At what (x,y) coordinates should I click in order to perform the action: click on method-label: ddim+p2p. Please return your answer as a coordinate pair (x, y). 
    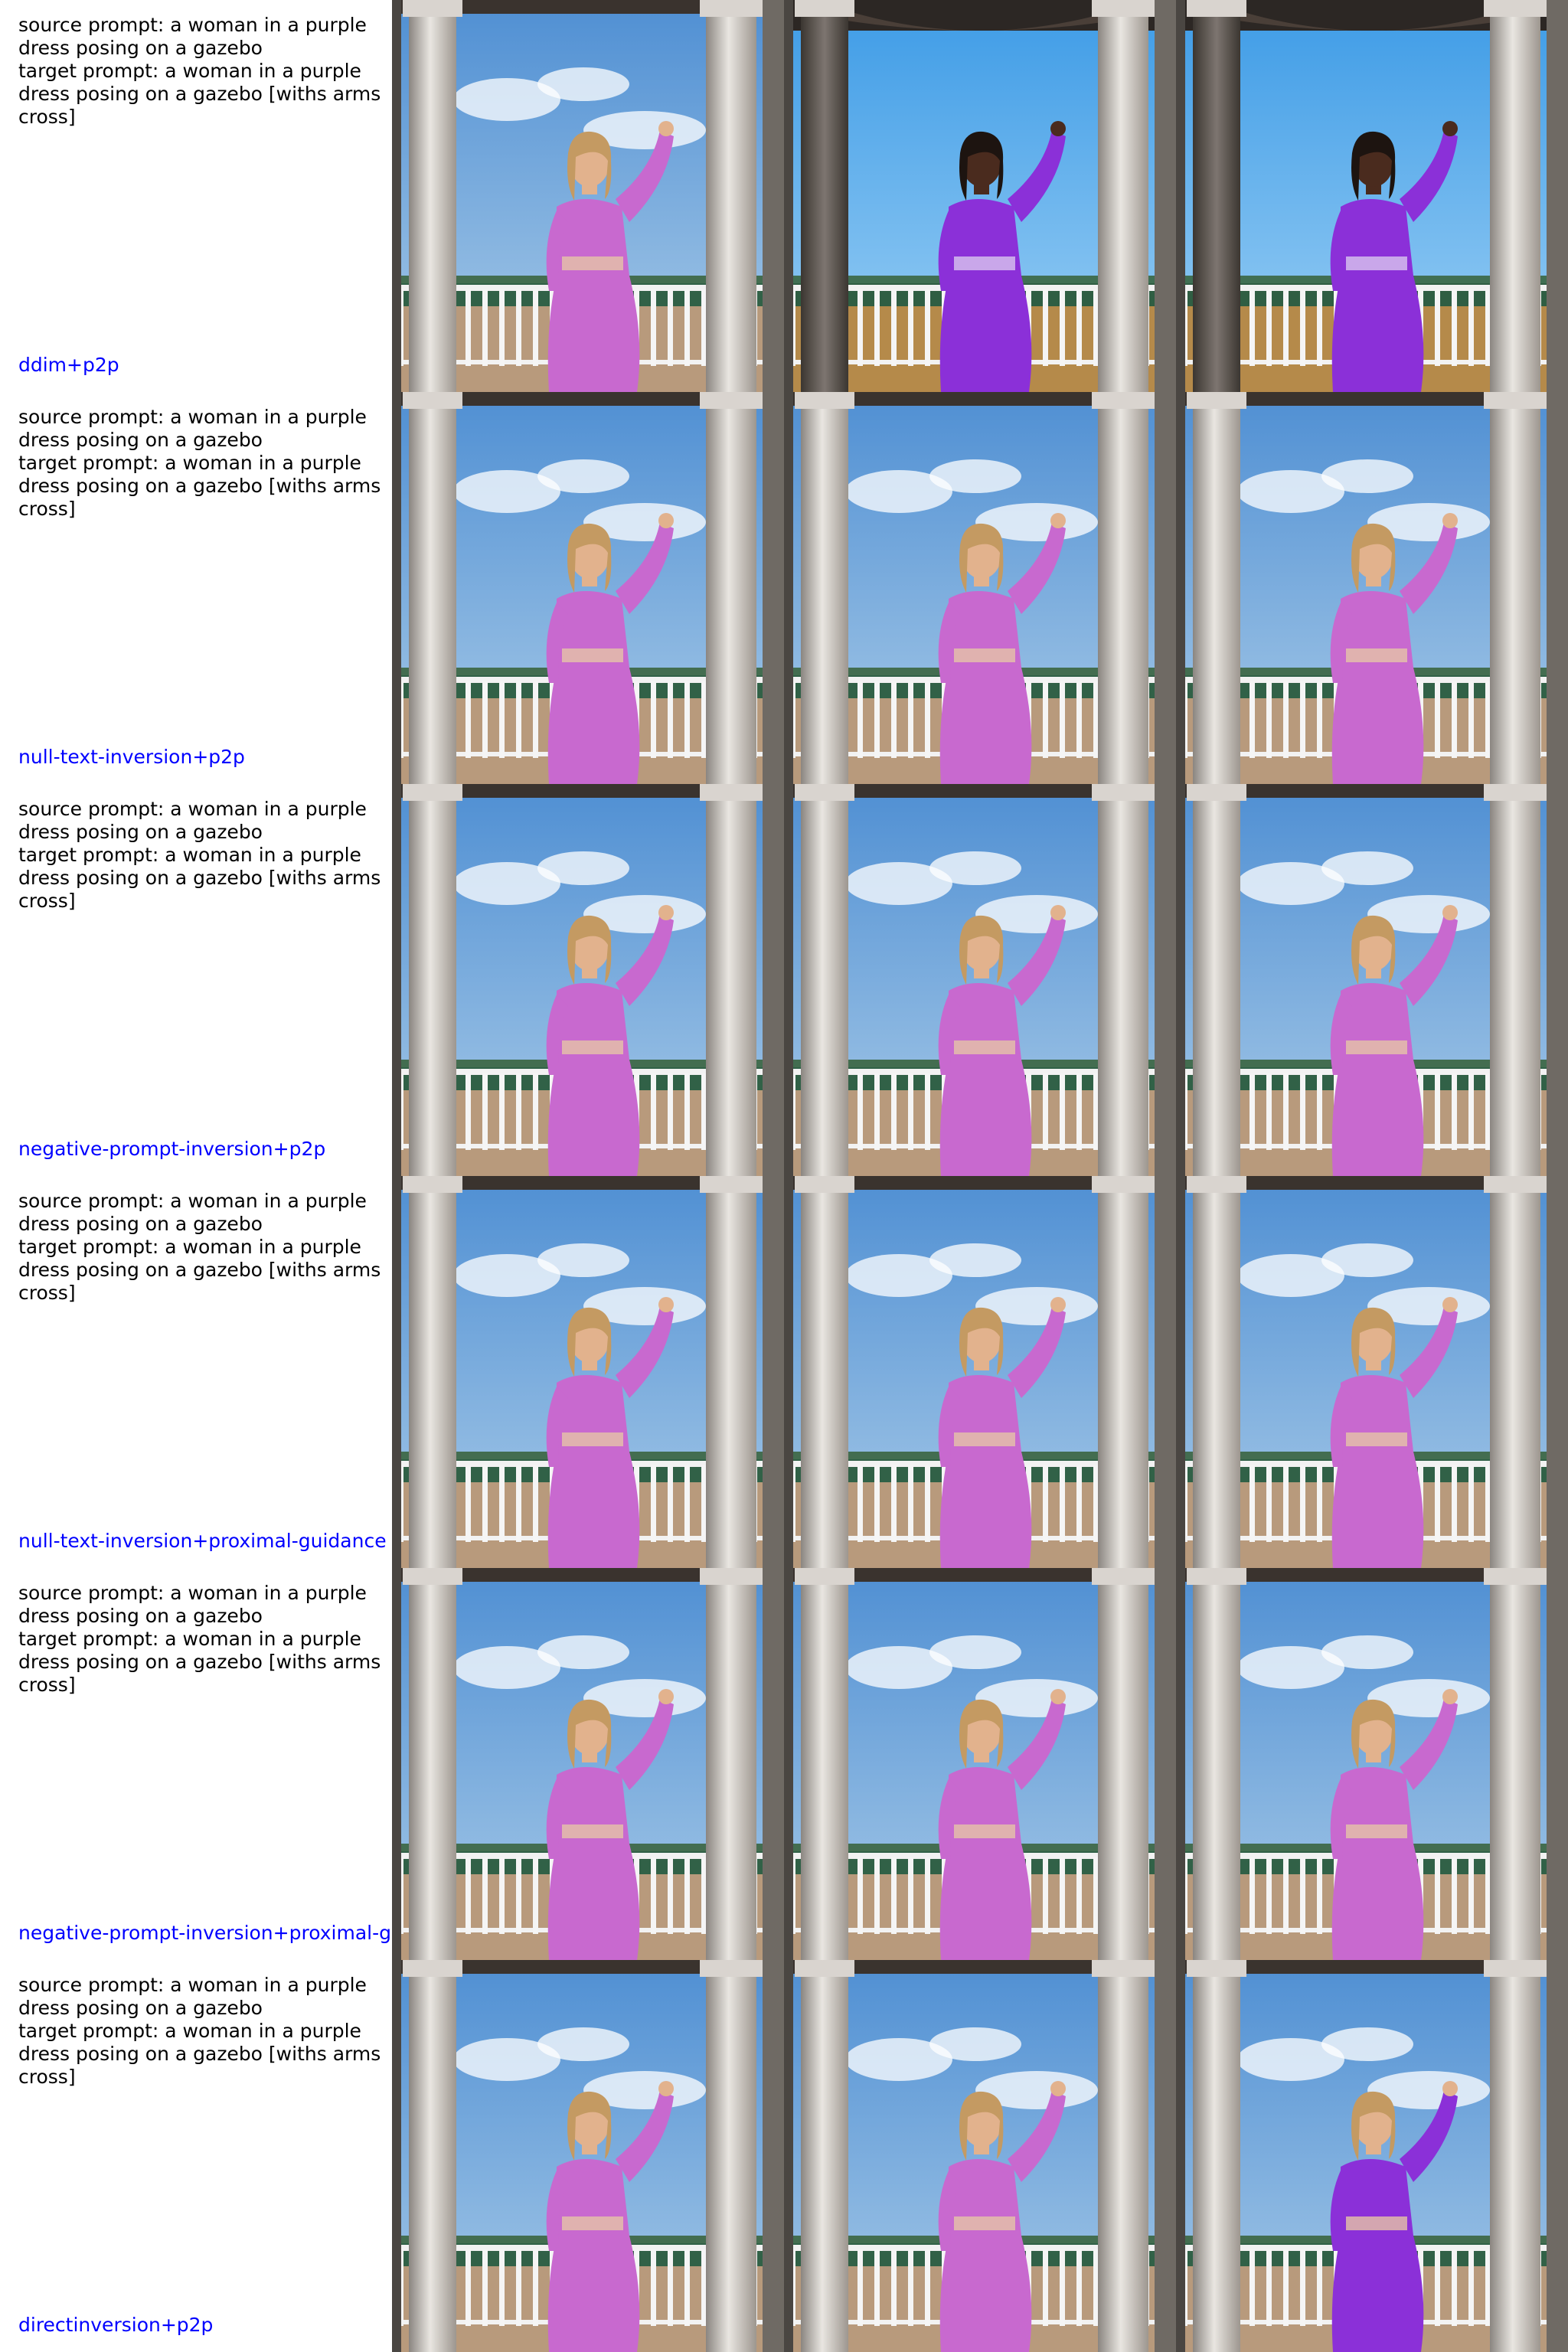
    Looking at the image, I should click on (68, 365).